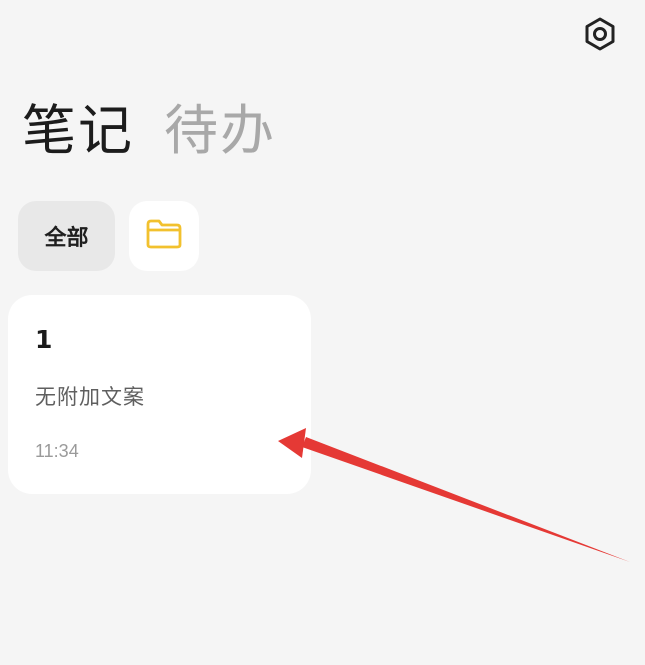 Image resolution: width=645 pixels, height=665 pixels. What do you see at coordinates (90, 397) in the screenshot?
I see `note-body: 无附加文案` at bounding box center [90, 397].